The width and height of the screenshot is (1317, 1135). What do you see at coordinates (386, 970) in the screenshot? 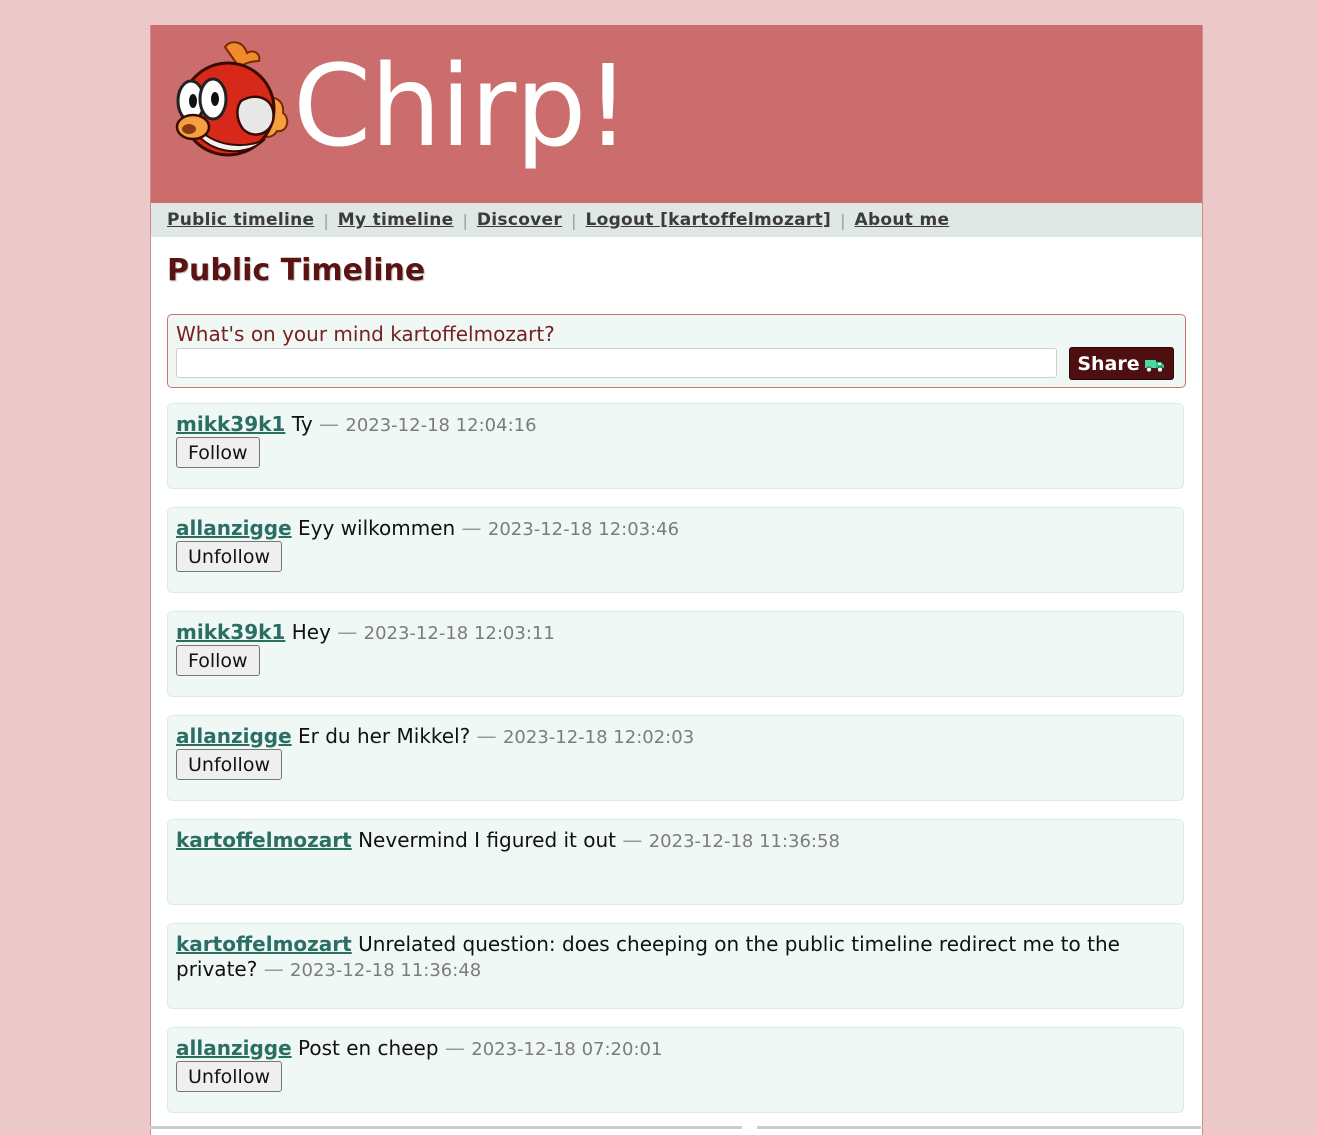
I see `cheep-timestamp: 2023-12-18 11:36:48` at bounding box center [386, 970].